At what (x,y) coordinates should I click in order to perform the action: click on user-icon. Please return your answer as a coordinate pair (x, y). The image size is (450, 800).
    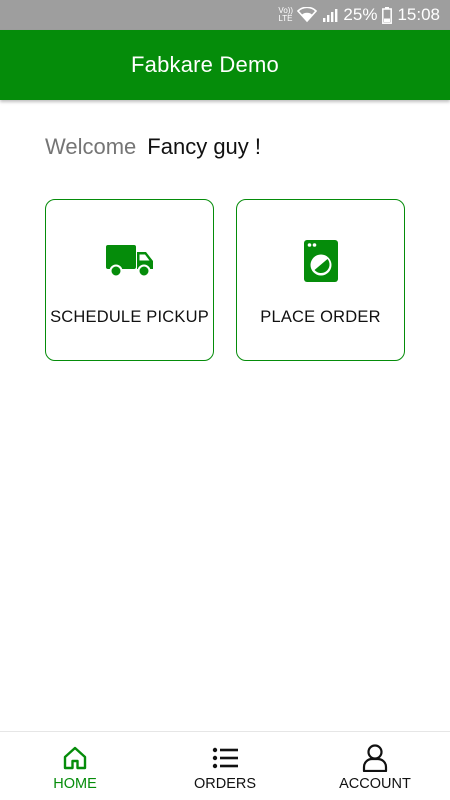
    Looking at the image, I should click on (375, 758).